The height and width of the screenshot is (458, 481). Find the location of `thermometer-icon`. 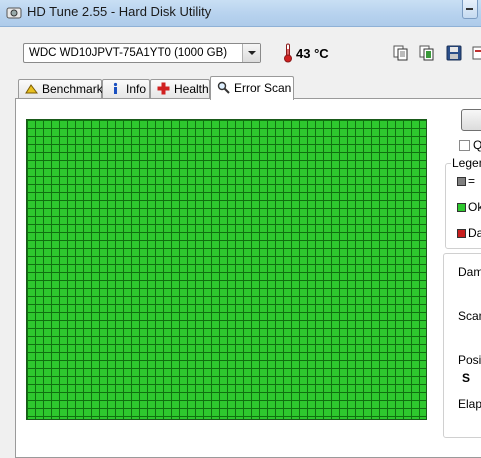

thermometer-icon is located at coordinates (288, 53).